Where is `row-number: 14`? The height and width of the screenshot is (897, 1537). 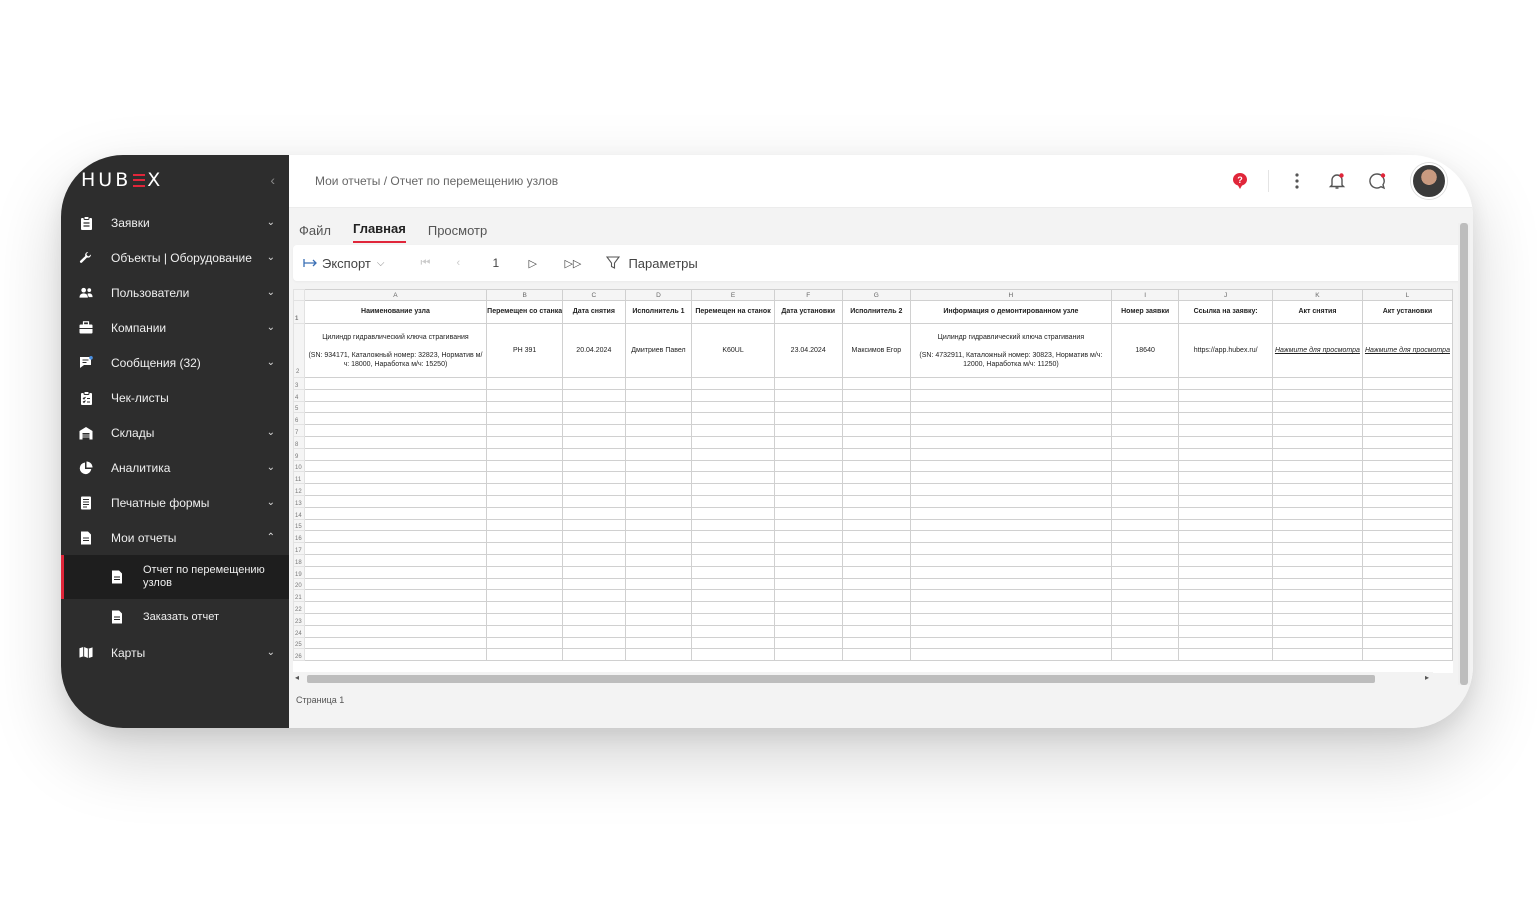
row-number: 14 is located at coordinates (299, 513).